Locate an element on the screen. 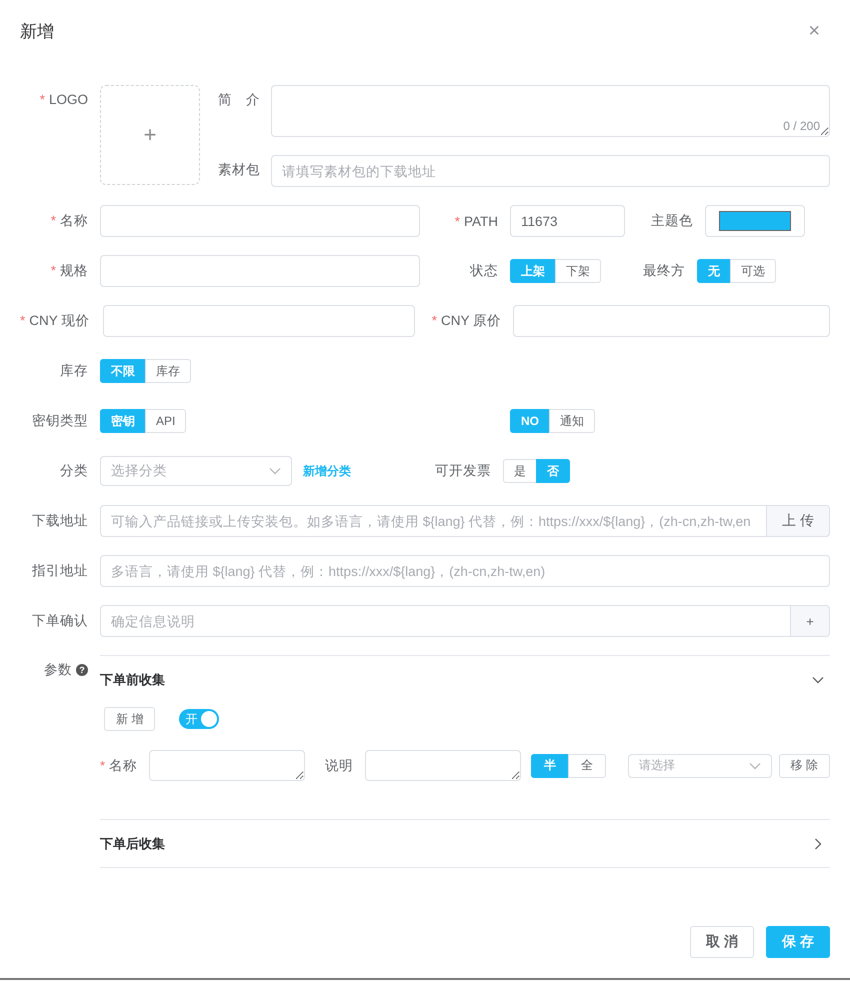 Image resolution: width=850 pixels, height=981 pixels. cancel-button: 取 消 is located at coordinates (722, 942).